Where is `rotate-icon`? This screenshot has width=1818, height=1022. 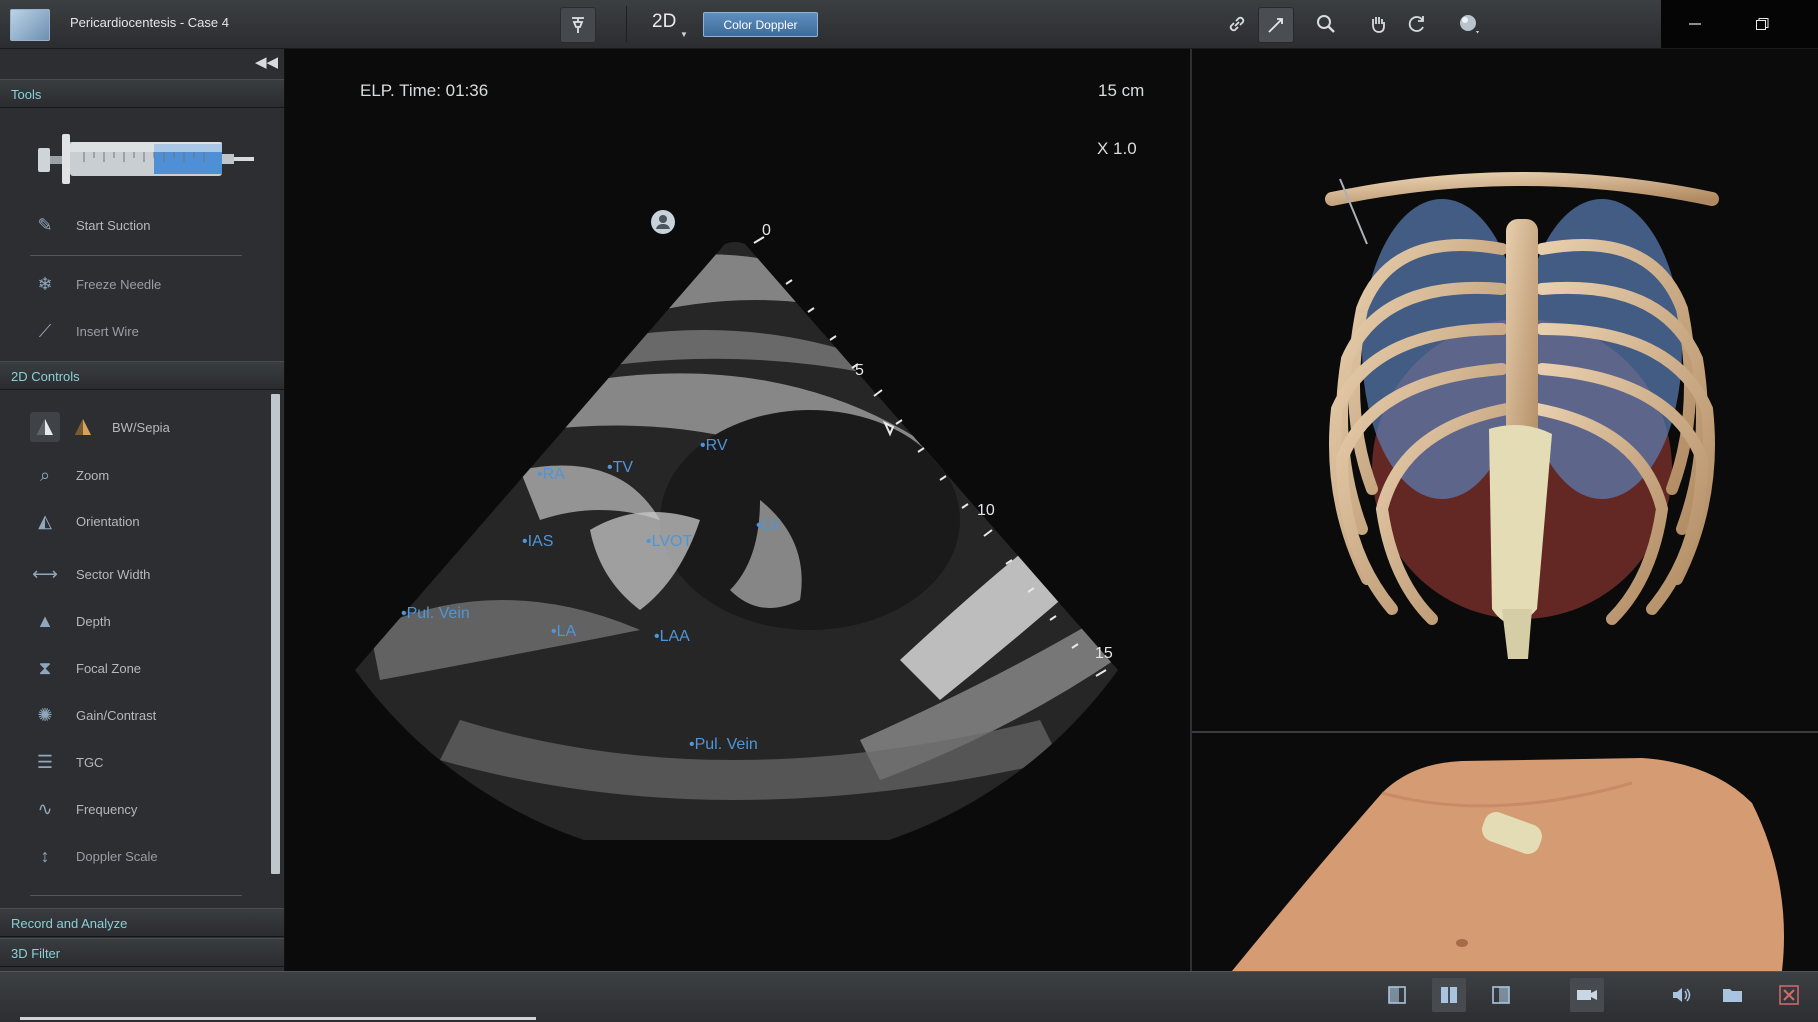
rotate-icon is located at coordinates (1416, 24).